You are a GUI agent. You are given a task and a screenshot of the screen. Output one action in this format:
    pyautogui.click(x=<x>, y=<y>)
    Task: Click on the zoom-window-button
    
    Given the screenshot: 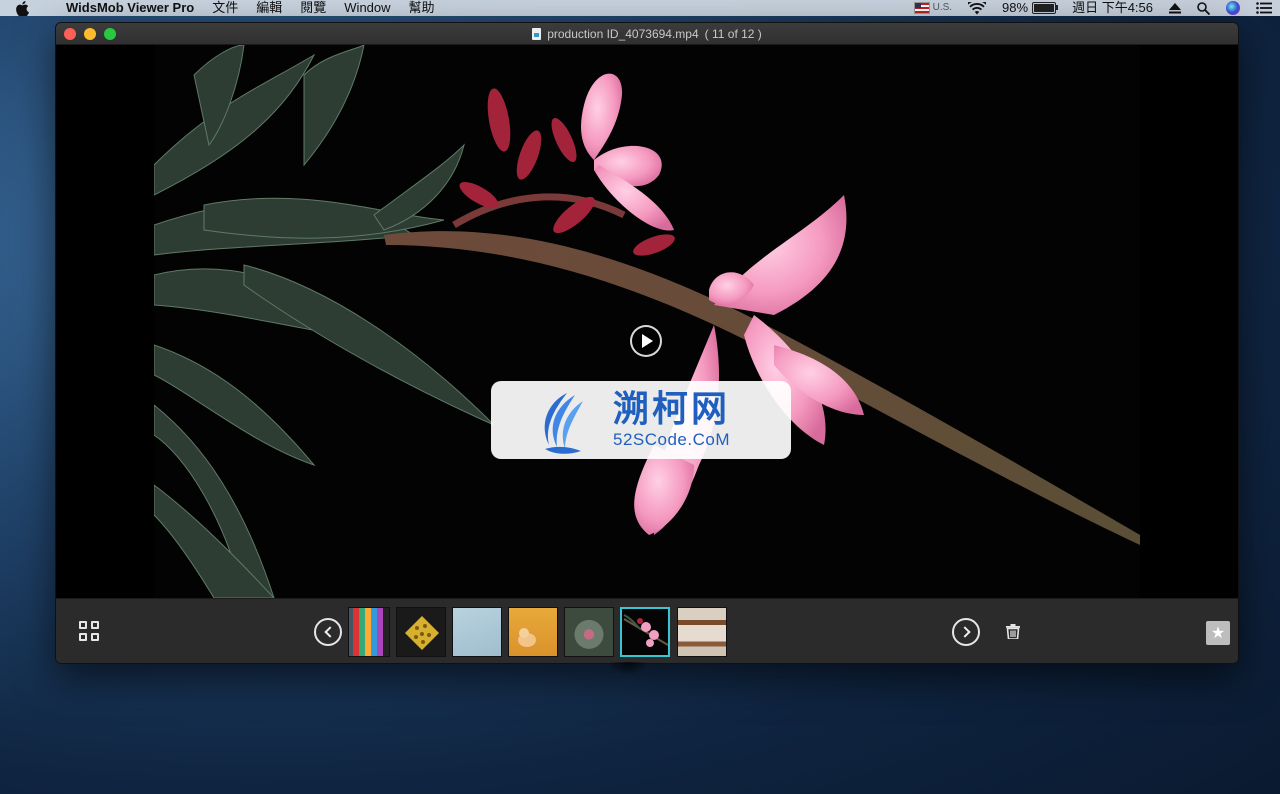 What is the action you would take?
    pyautogui.click(x=110, y=34)
    